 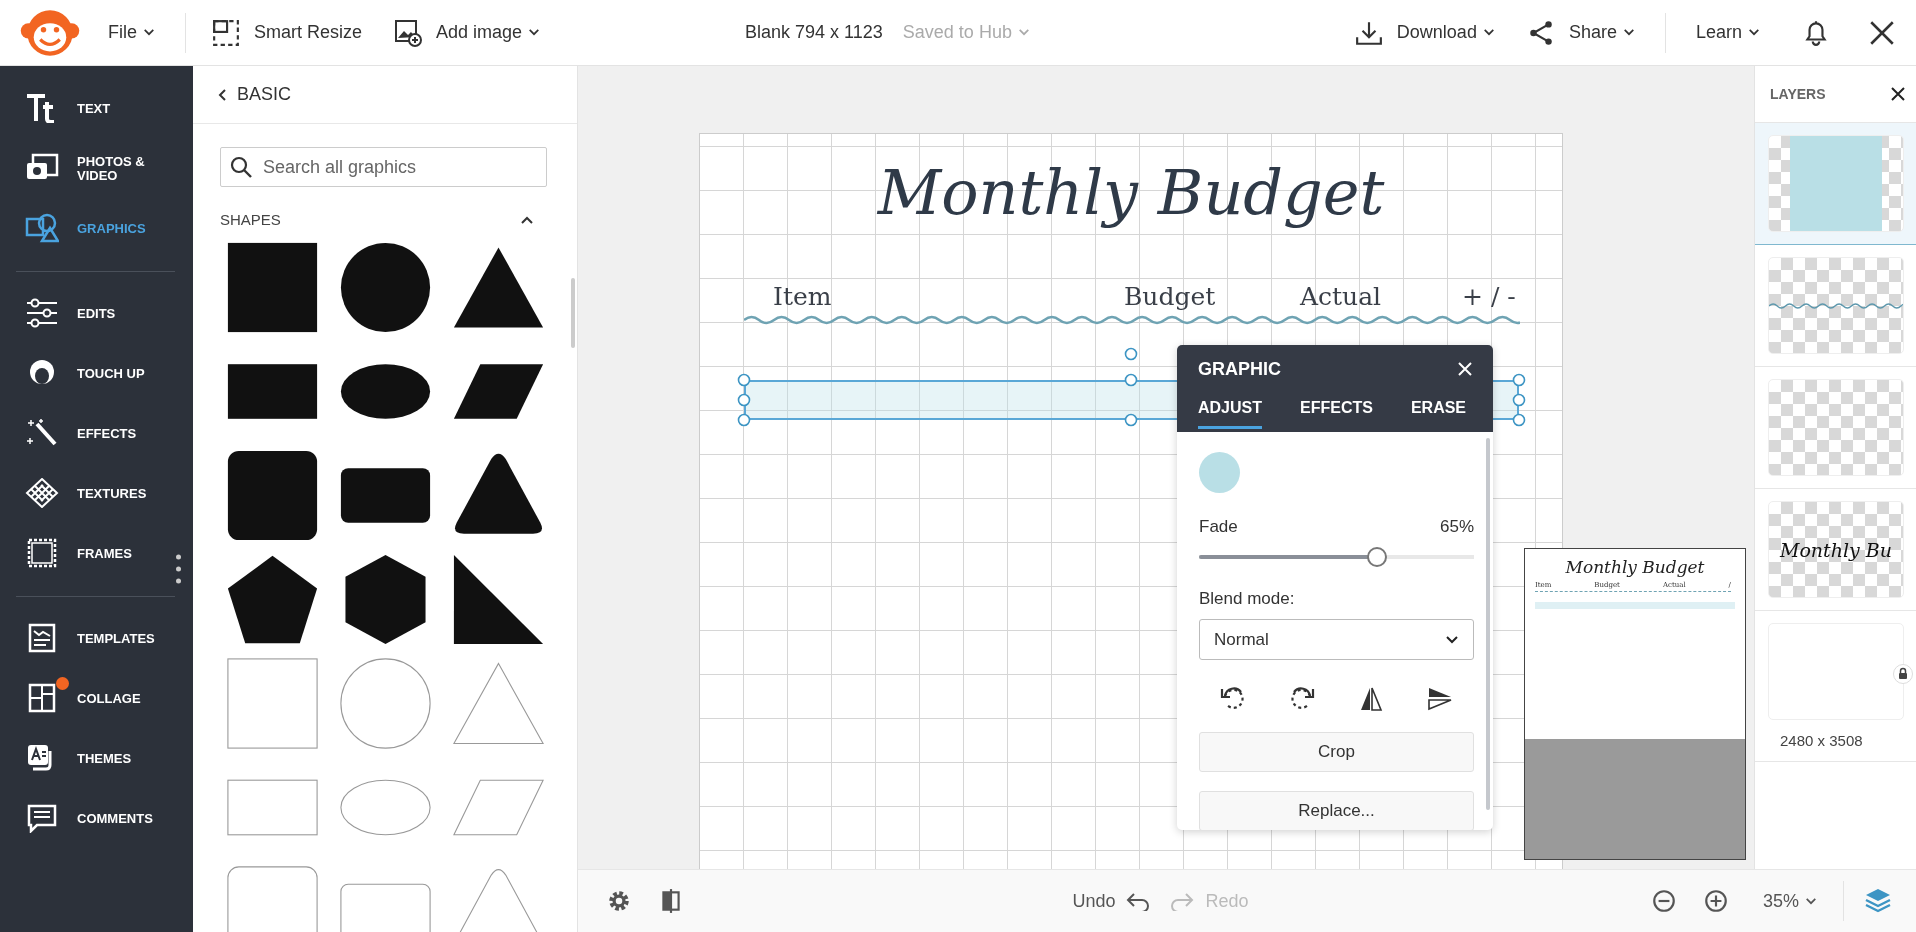 What do you see at coordinates (385, 287) in the screenshot?
I see `circle-shape` at bounding box center [385, 287].